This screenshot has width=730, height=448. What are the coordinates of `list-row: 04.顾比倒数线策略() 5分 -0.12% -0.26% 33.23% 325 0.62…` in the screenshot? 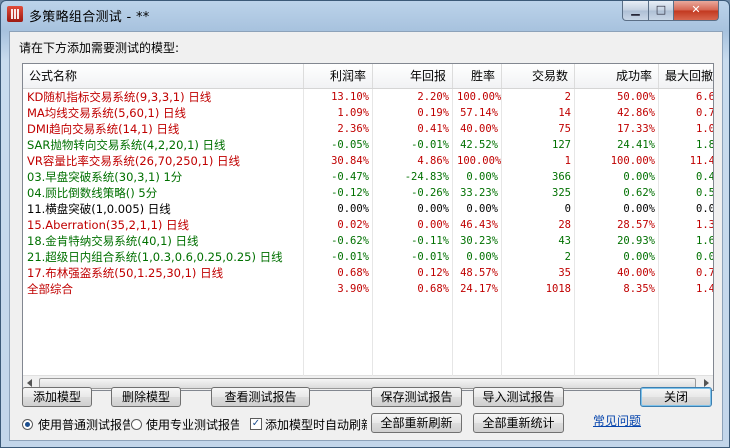 It's located at (368, 193).